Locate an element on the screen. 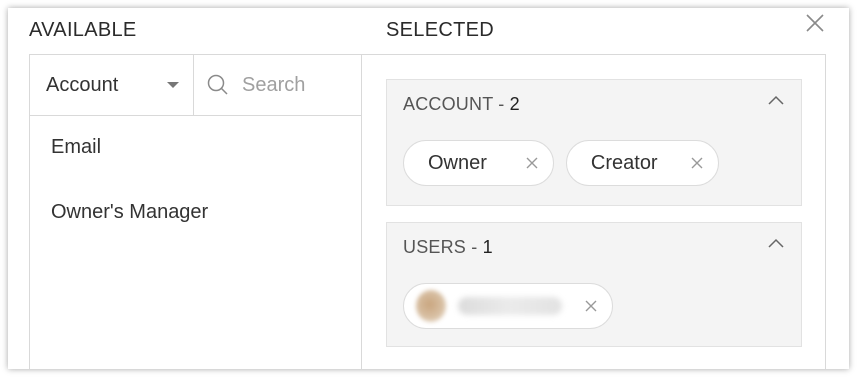 The height and width of the screenshot is (377, 857). module-dropdown-value: Account is located at coordinates (82, 84).